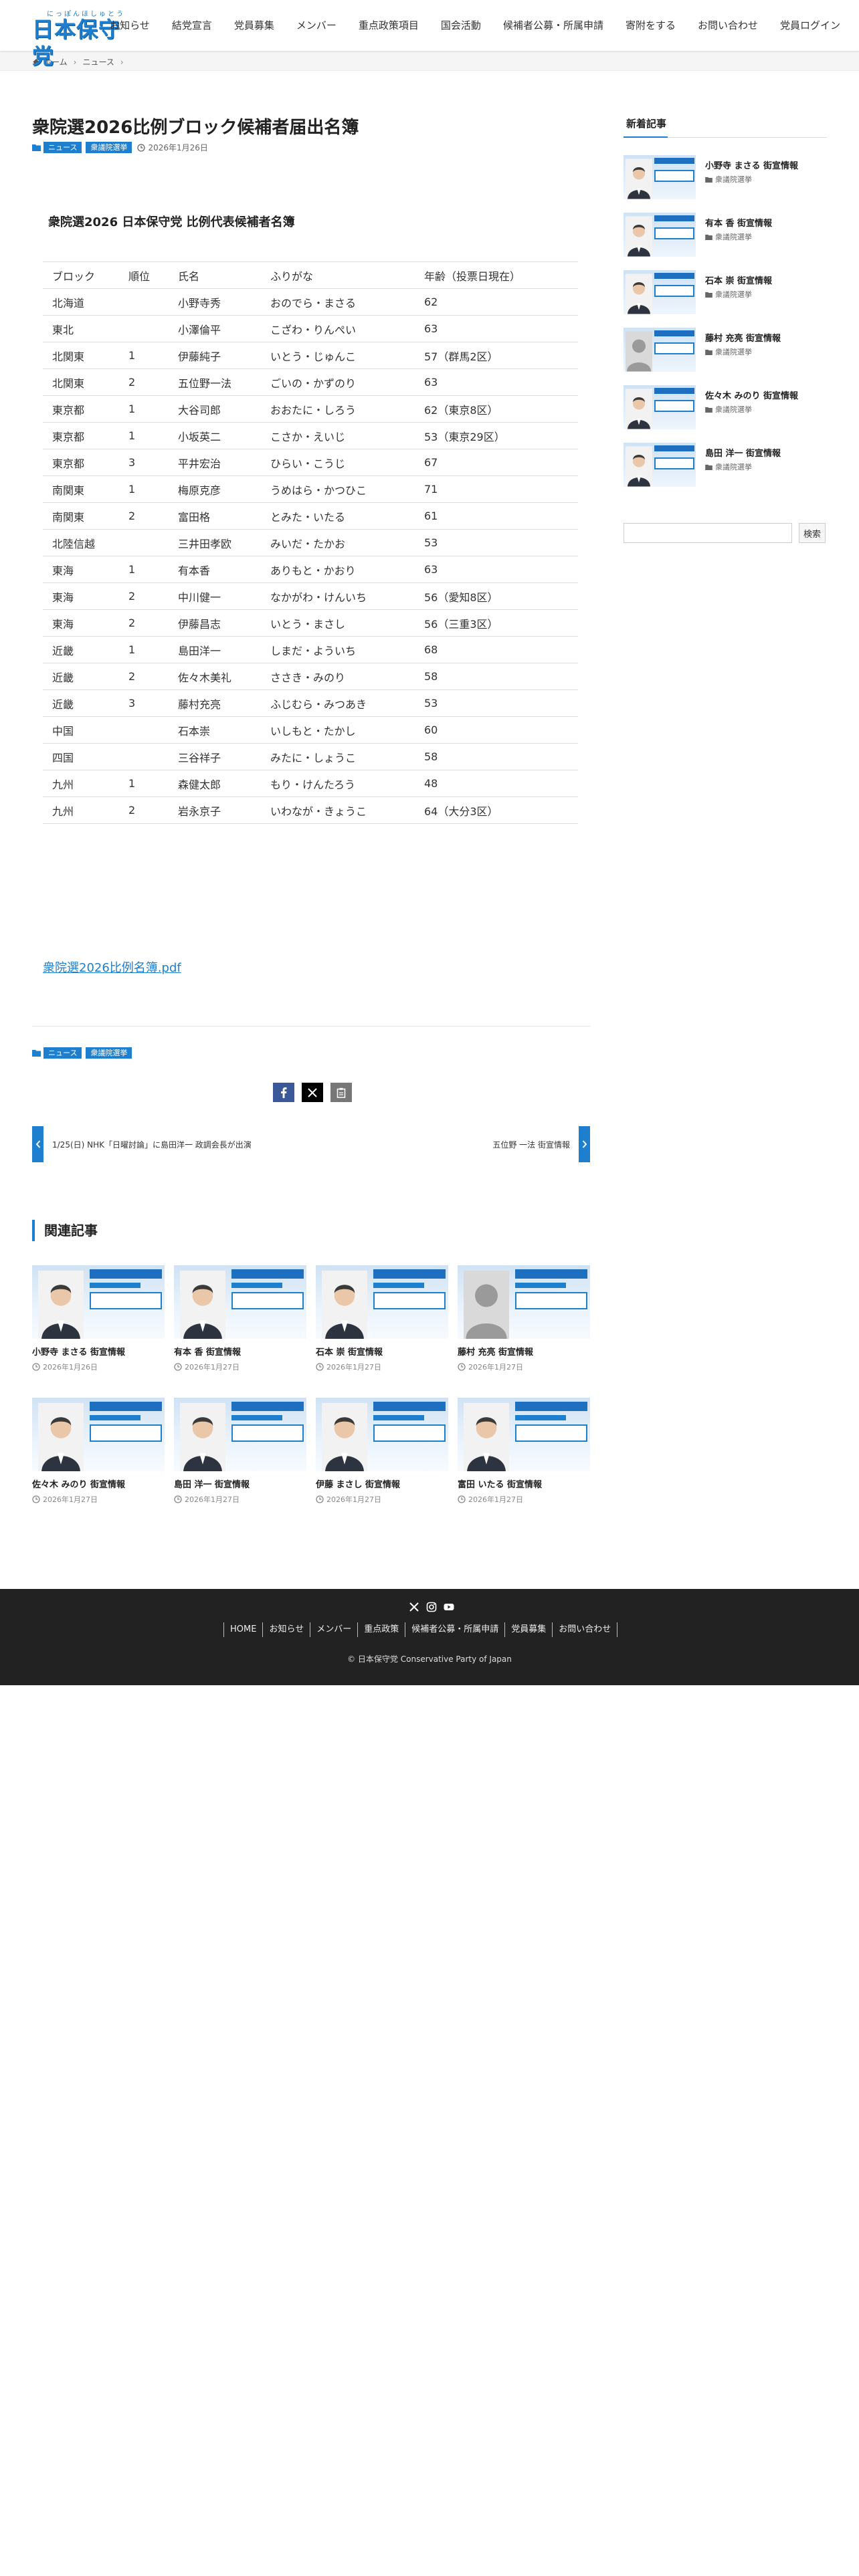 The width and height of the screenshot is (859, 2576). Describe the element at coordinates (166, 1144) in the screenshot. I see `prev-post-link: 1/25(日) NHK「日曜討論」に島田洋一 政調会長が出演` at that location.